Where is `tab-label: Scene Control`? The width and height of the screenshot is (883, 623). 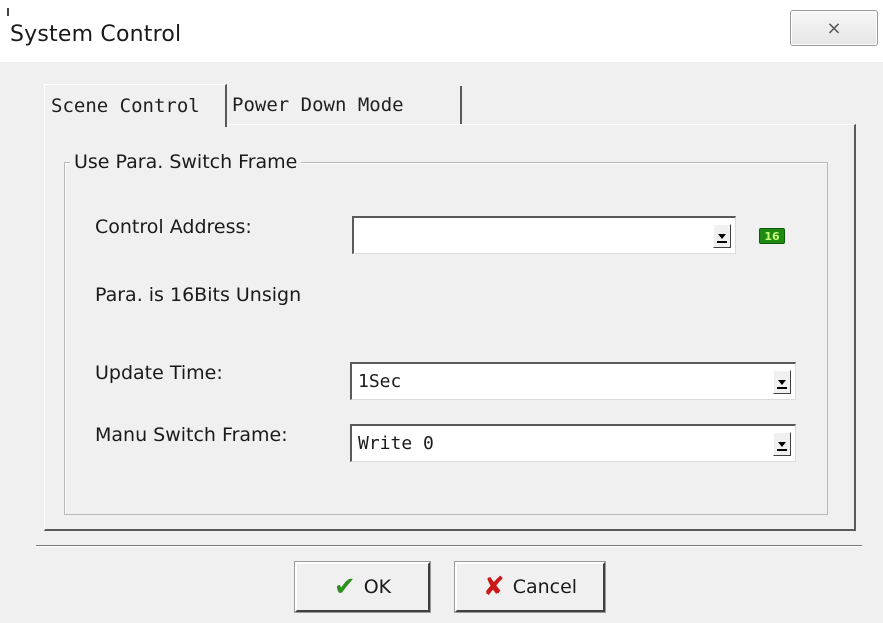 tab-label: Scene Control is located at coordinates (125, 106).